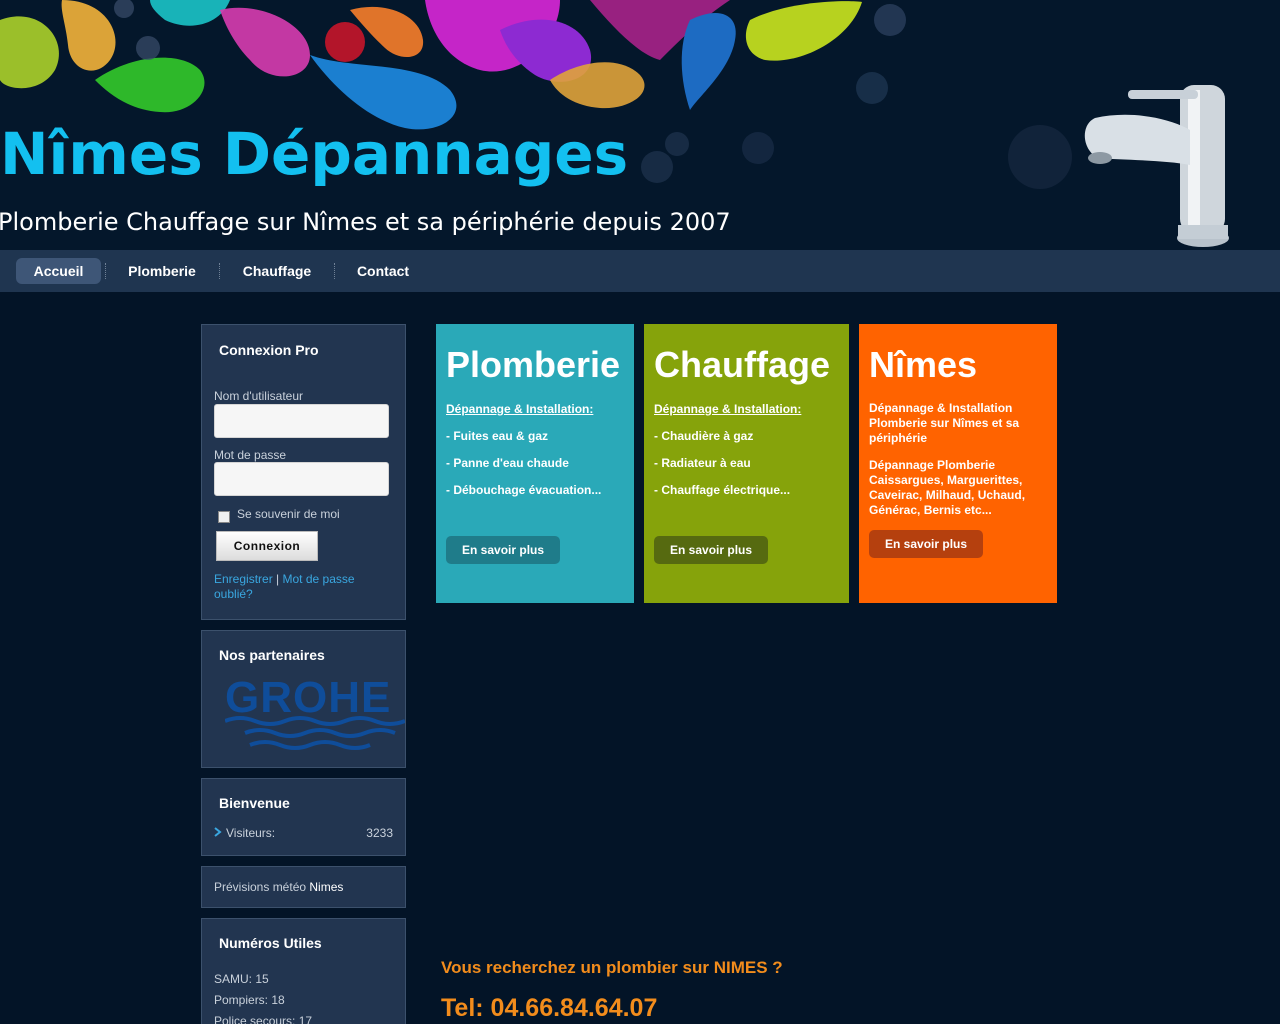 The image size is (1280, 1024). Describe the element at coordinates (224, 517) in the screenshot. I see `remember-me-checkbox` at that location.